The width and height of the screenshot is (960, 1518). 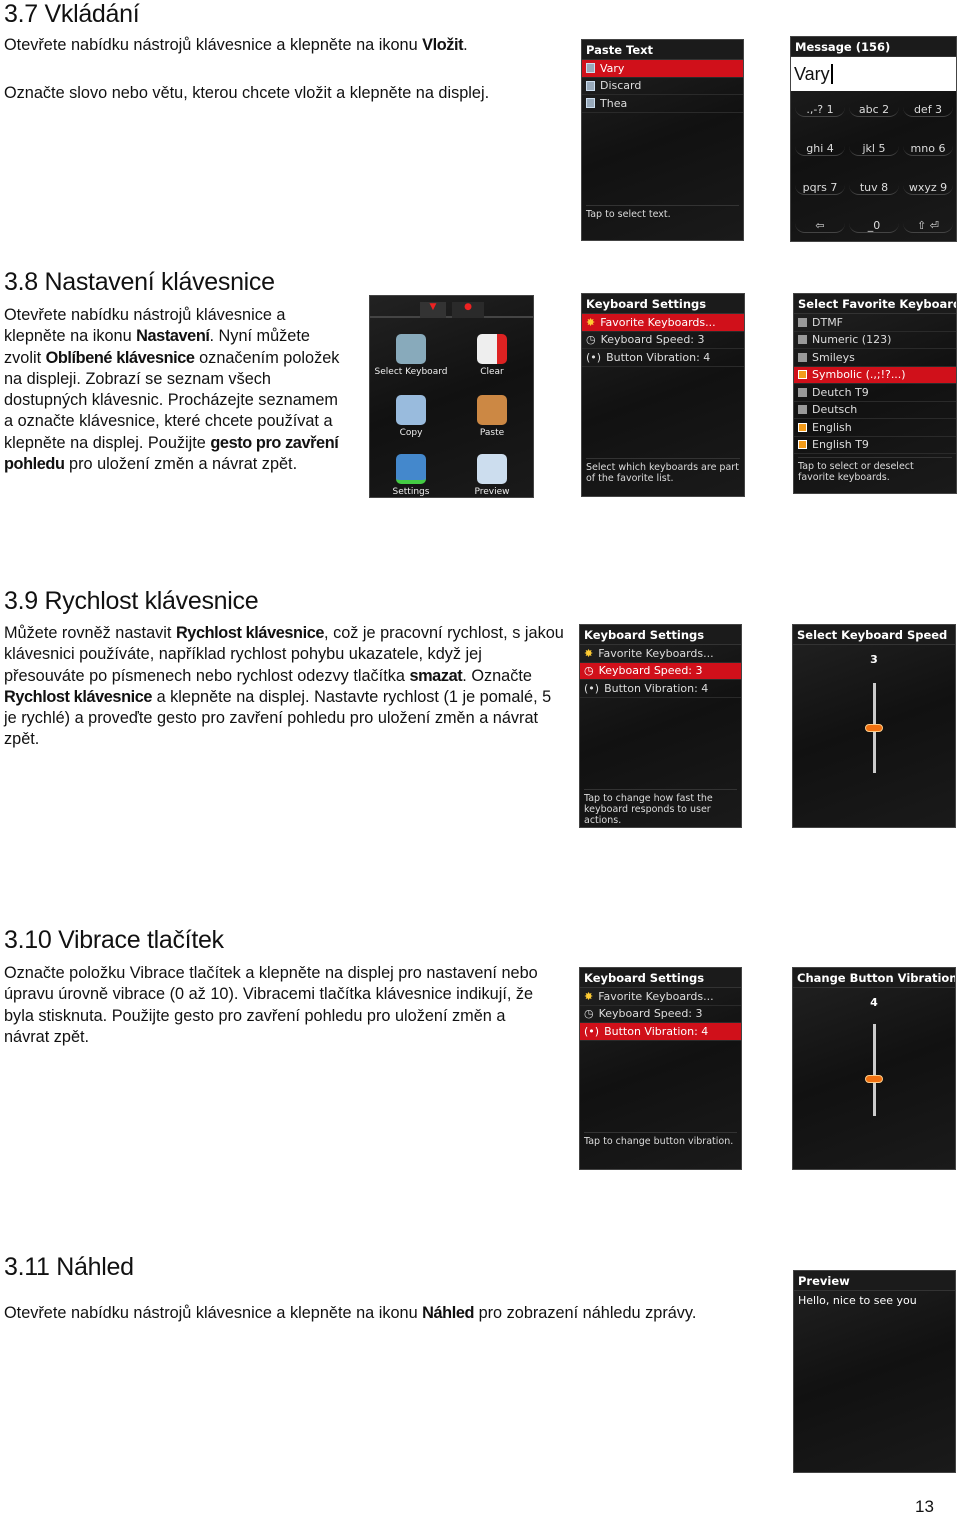 I want to click on copy-tool: Copy, so click(x=411, y=416).